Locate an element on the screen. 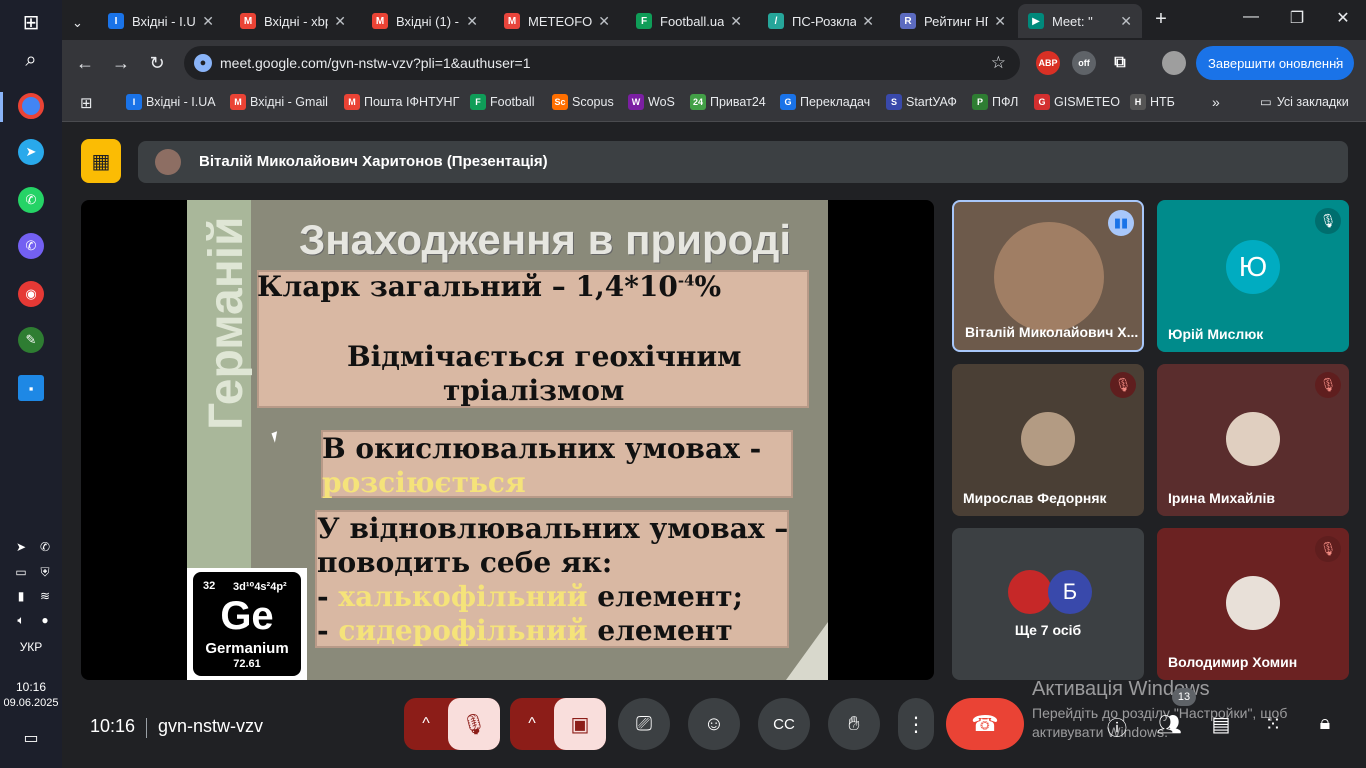  bookmark-star-icon: ☆ is located at coordinates (998, 63).